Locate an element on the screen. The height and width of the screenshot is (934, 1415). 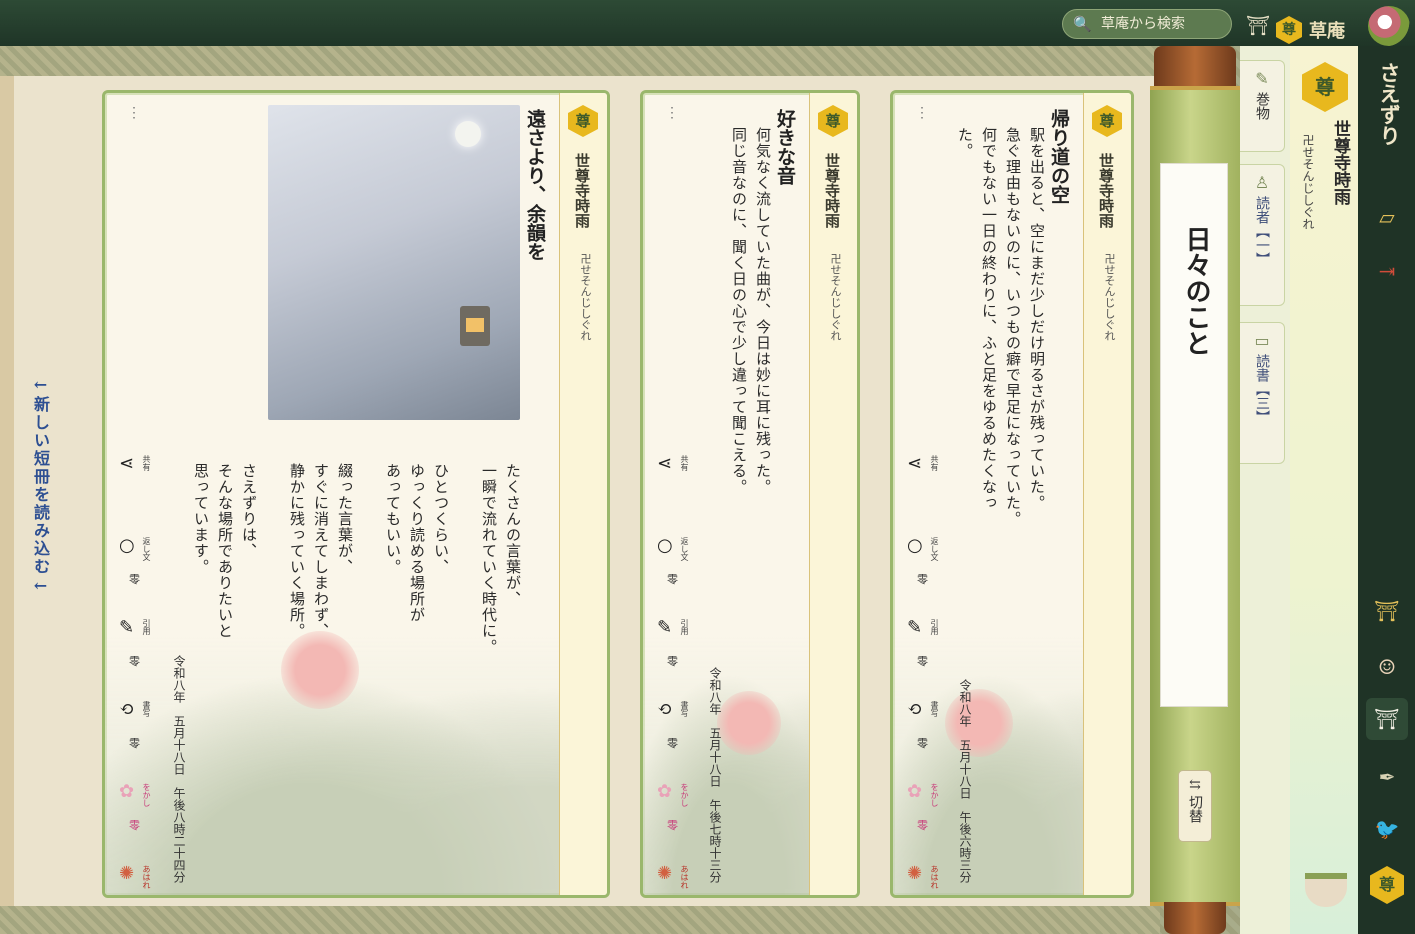
exit-icon: ⇥ is located at coordinates (1387, 271).